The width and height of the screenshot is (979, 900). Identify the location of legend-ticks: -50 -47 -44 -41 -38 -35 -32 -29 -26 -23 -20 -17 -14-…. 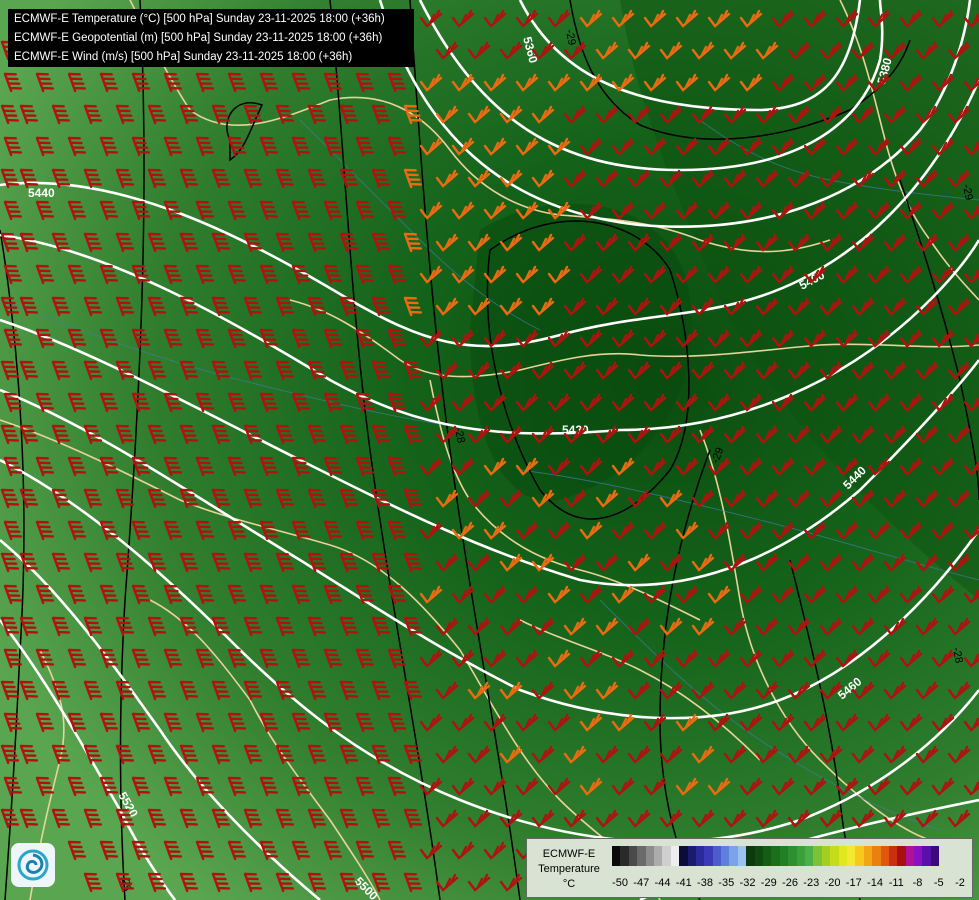
(792, 884).